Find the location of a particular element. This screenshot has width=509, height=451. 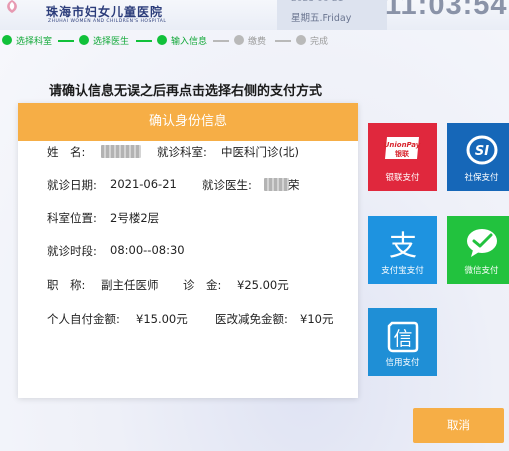

svg-text: SI is located at coordinates (481, 151).